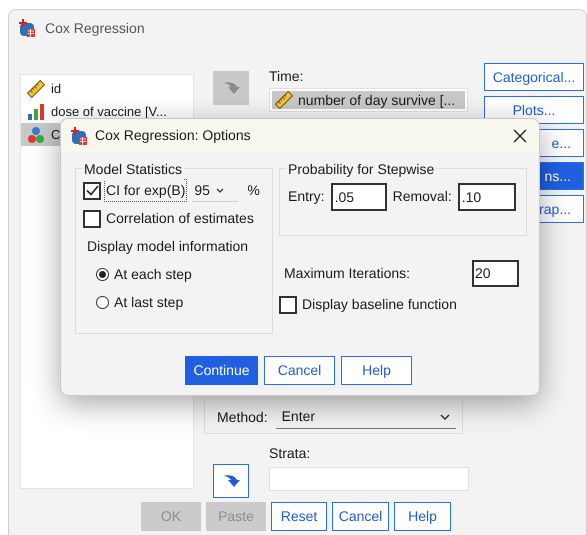 Image resolution: width=587 pixels, height=535 pixels. Describe the element at coordinates (173, 135) in the screenshot. I see `dialog-title: Cox Regression: Options` at that location.